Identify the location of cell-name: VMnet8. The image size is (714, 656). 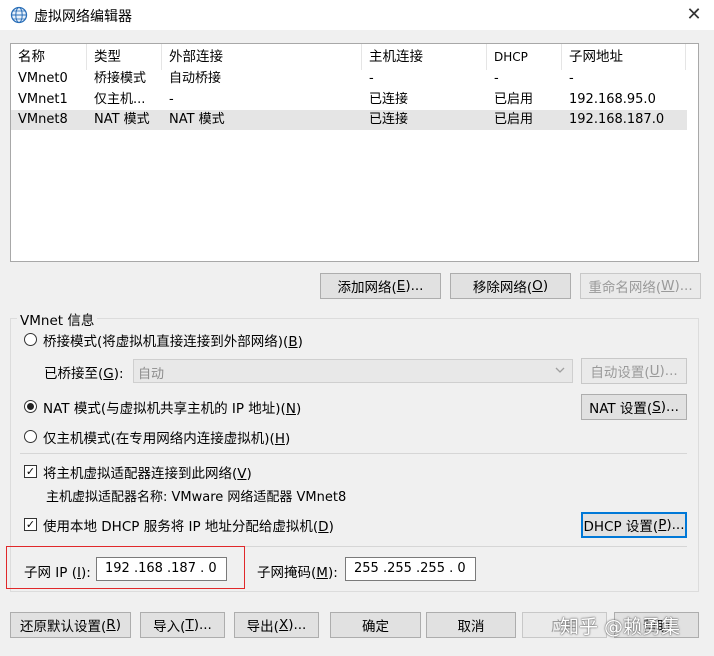
(43, 119).